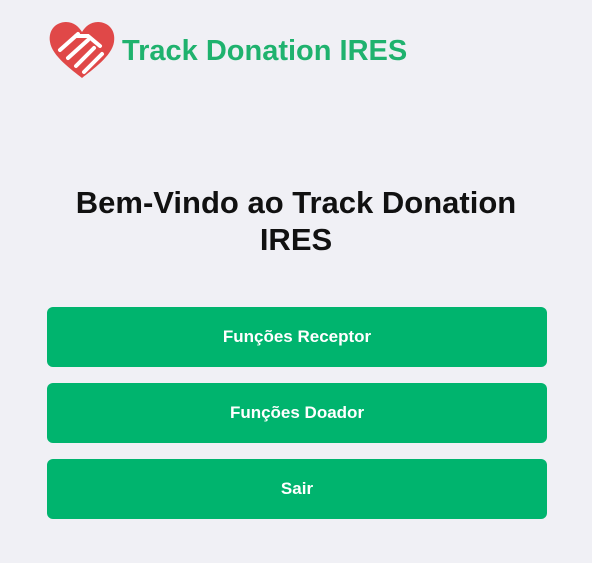 This screenshot has height=563, width=592. I want to click on logout-button: Sair, so click(297, 489).